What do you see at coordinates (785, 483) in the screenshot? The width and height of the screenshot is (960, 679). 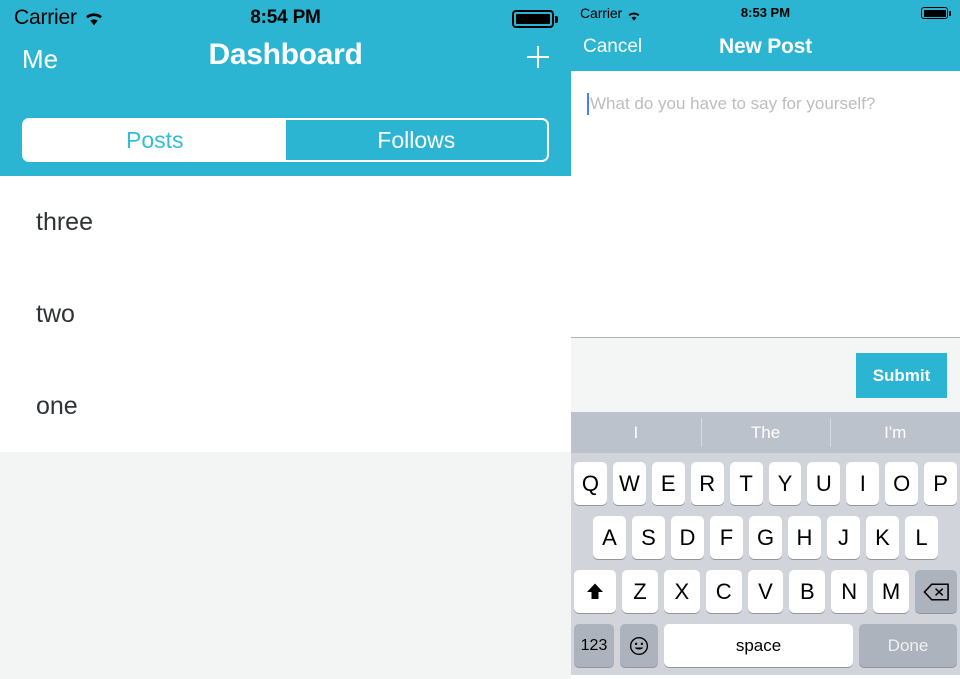 I see `key-y: Y` at bounding box center [785, 483].